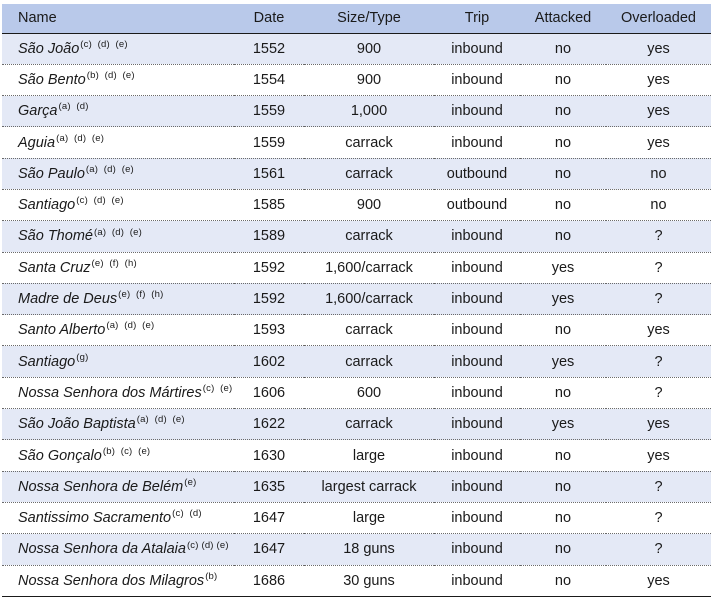 The height and width of the screenshot is (602, 713). Describe the element at coordinates (187, 514) in the screenshot. I see `ship-notes: (c) (d)` at that location.